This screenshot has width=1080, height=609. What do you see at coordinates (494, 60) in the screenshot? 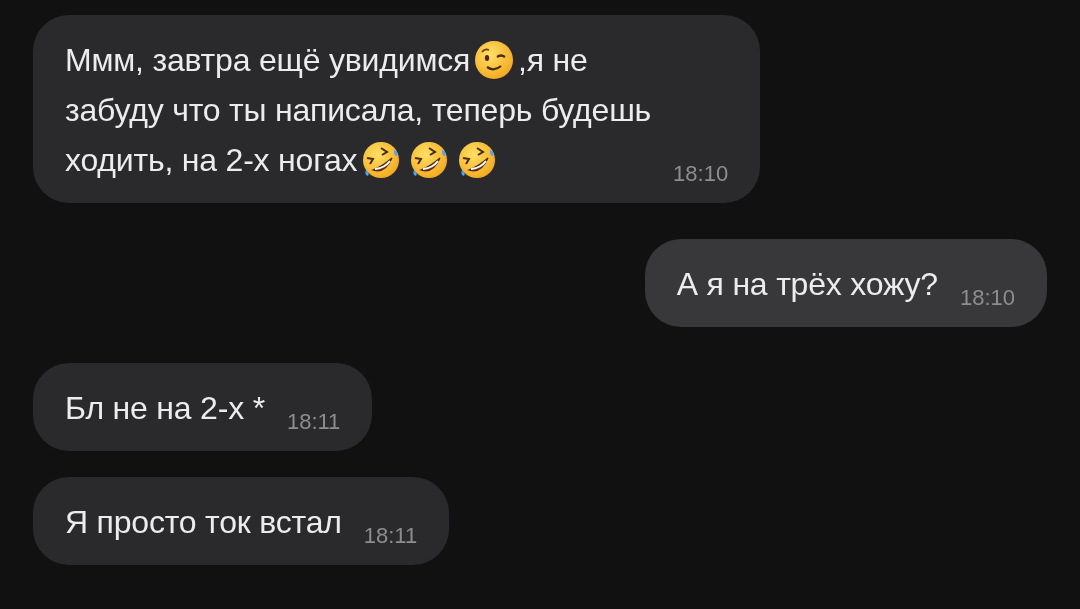
I see `winking-face-icon` at bounding box center [494, 60].